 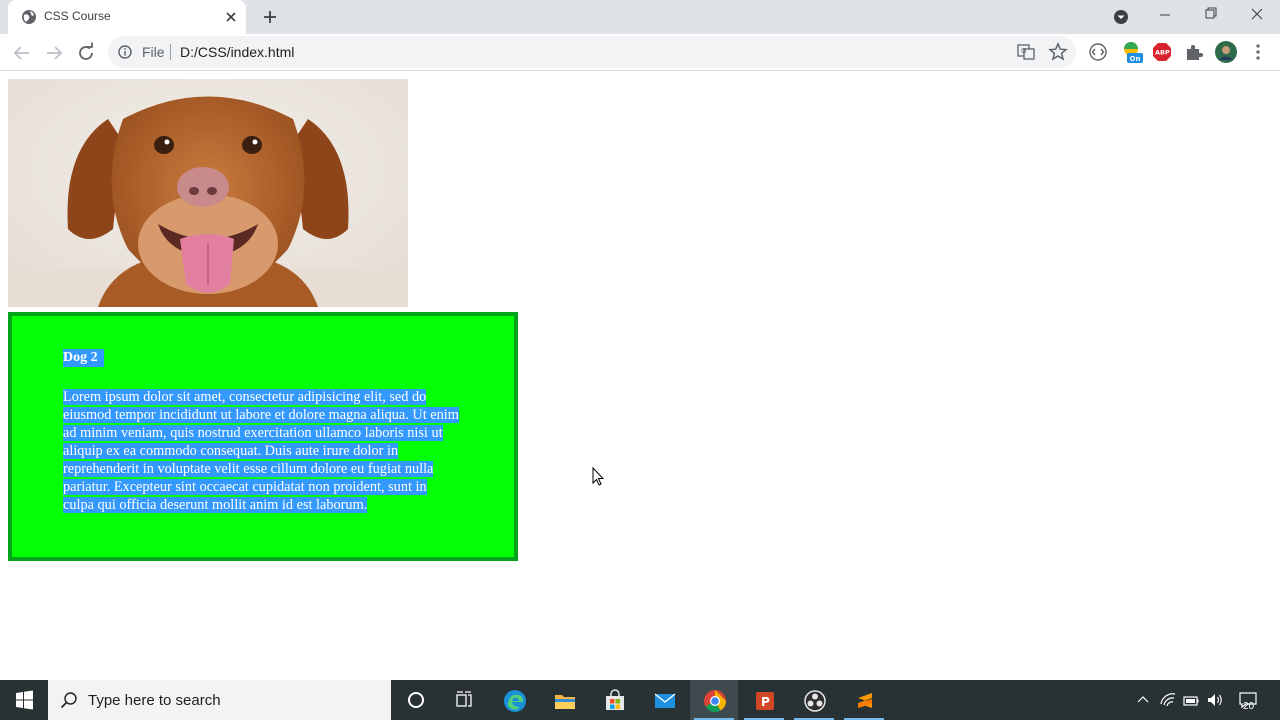 What do you see at coordinates (154, 700) in the screenshot?
I see `search-placeholder: Type here to search` at bounding box center [154, 700].